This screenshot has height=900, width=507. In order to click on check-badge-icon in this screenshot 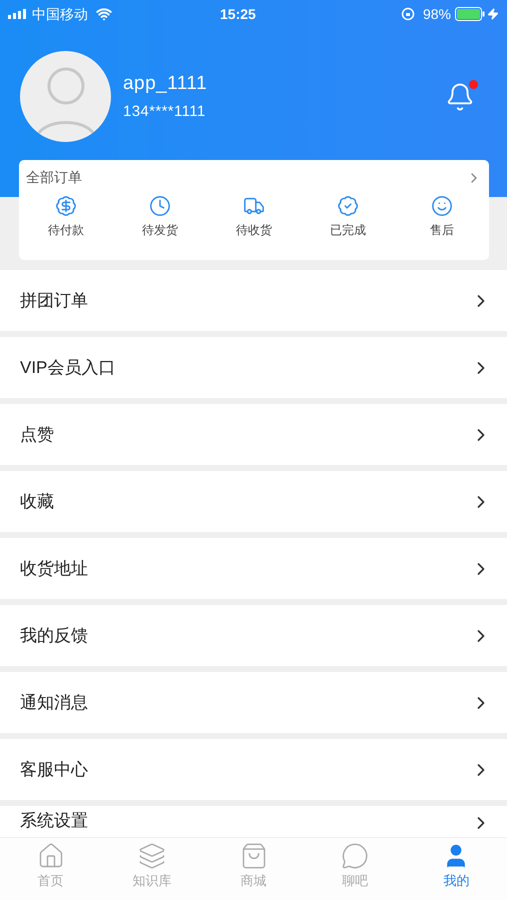, I will do `click(348, 206)`.